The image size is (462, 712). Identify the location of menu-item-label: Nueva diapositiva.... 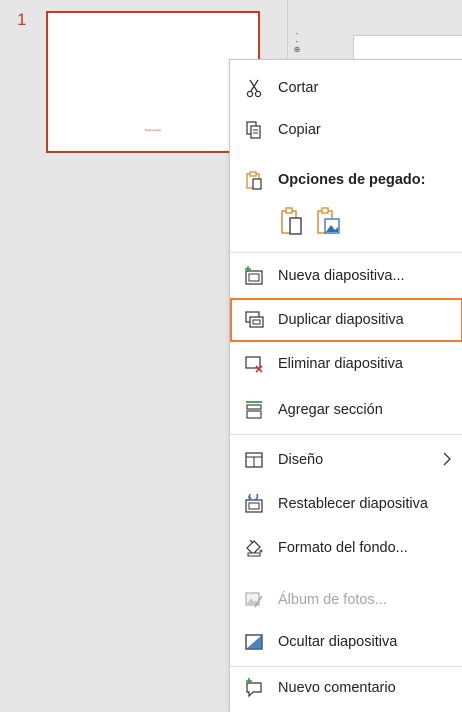
(341, 276).